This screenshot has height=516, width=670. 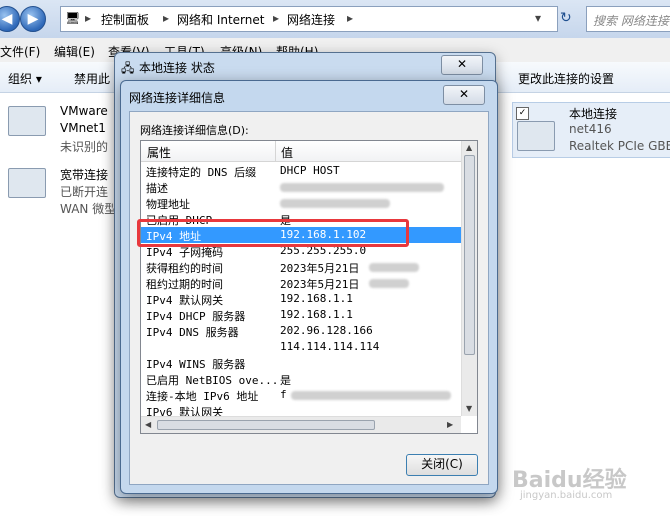 What do you see at coordinates (301, 151) in the screenshot?
I see `list-header: 属性 值` at bounding box center [301, 151].